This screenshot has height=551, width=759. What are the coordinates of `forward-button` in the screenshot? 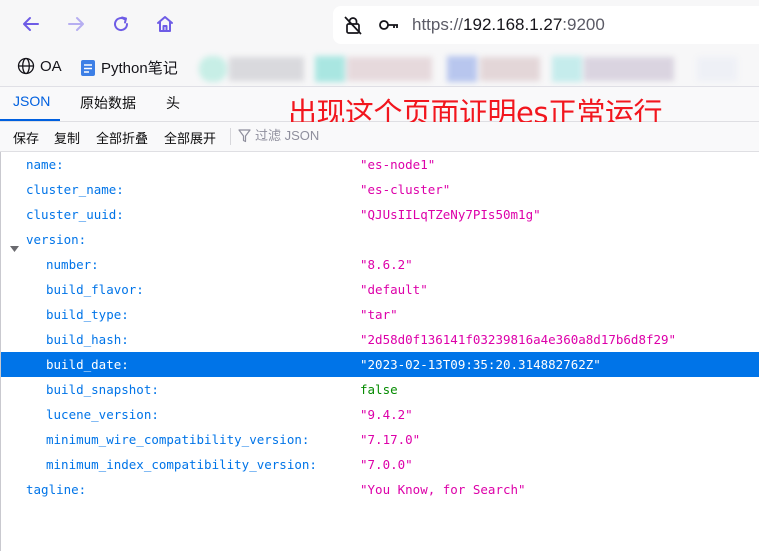 It's located at (76, 24).